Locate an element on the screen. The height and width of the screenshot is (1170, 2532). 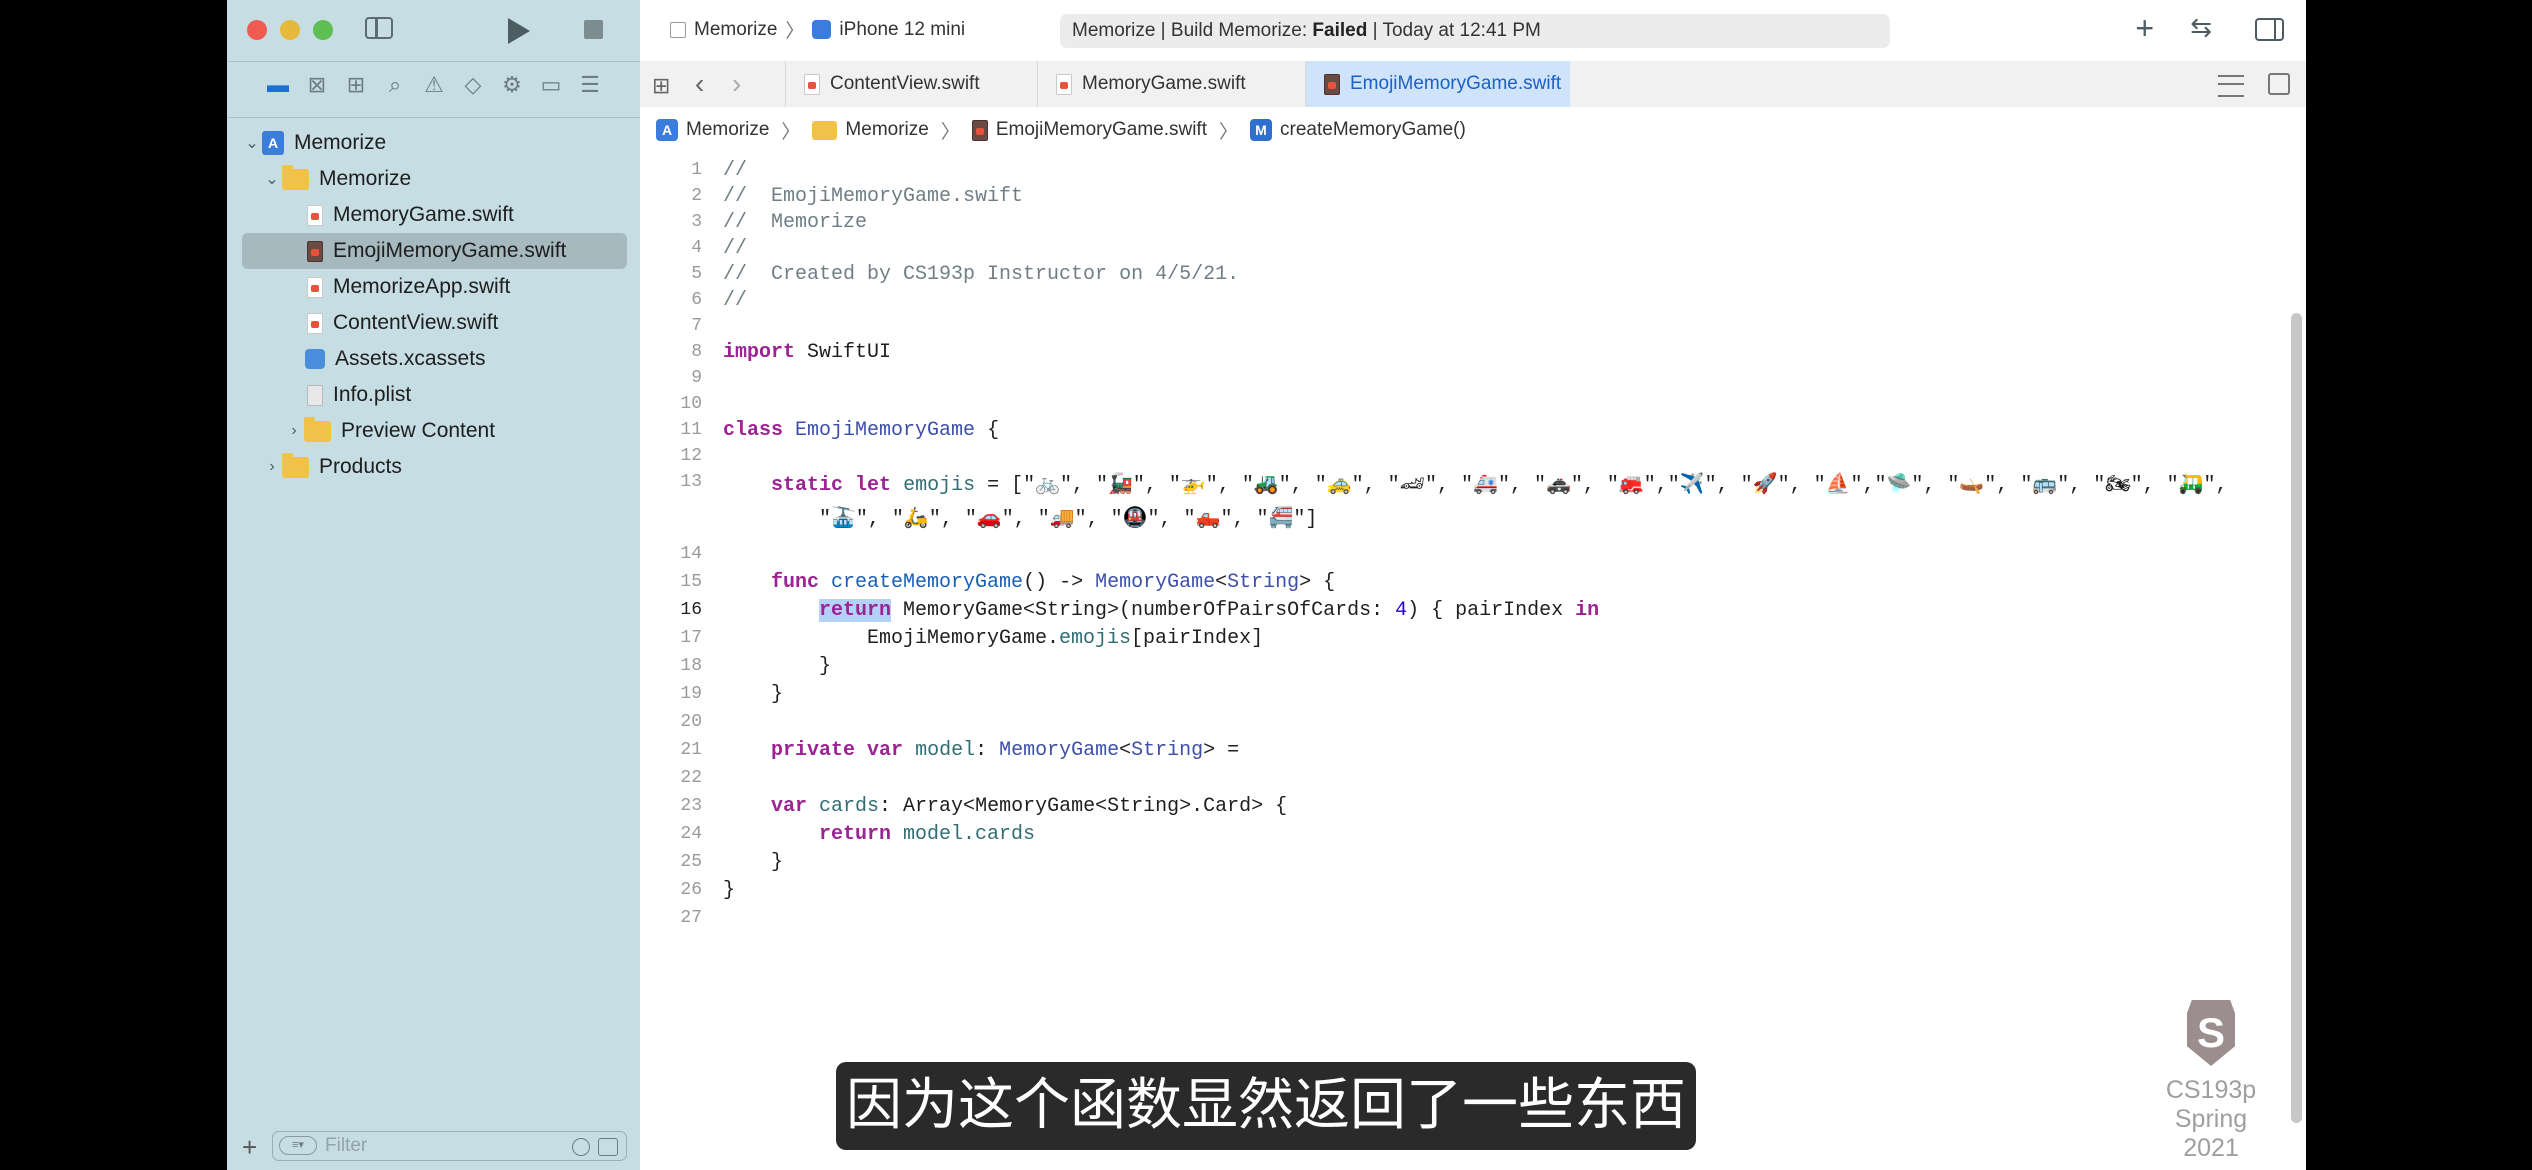
breadcrumb-project: Memorize is located at coordinates (727, 130).